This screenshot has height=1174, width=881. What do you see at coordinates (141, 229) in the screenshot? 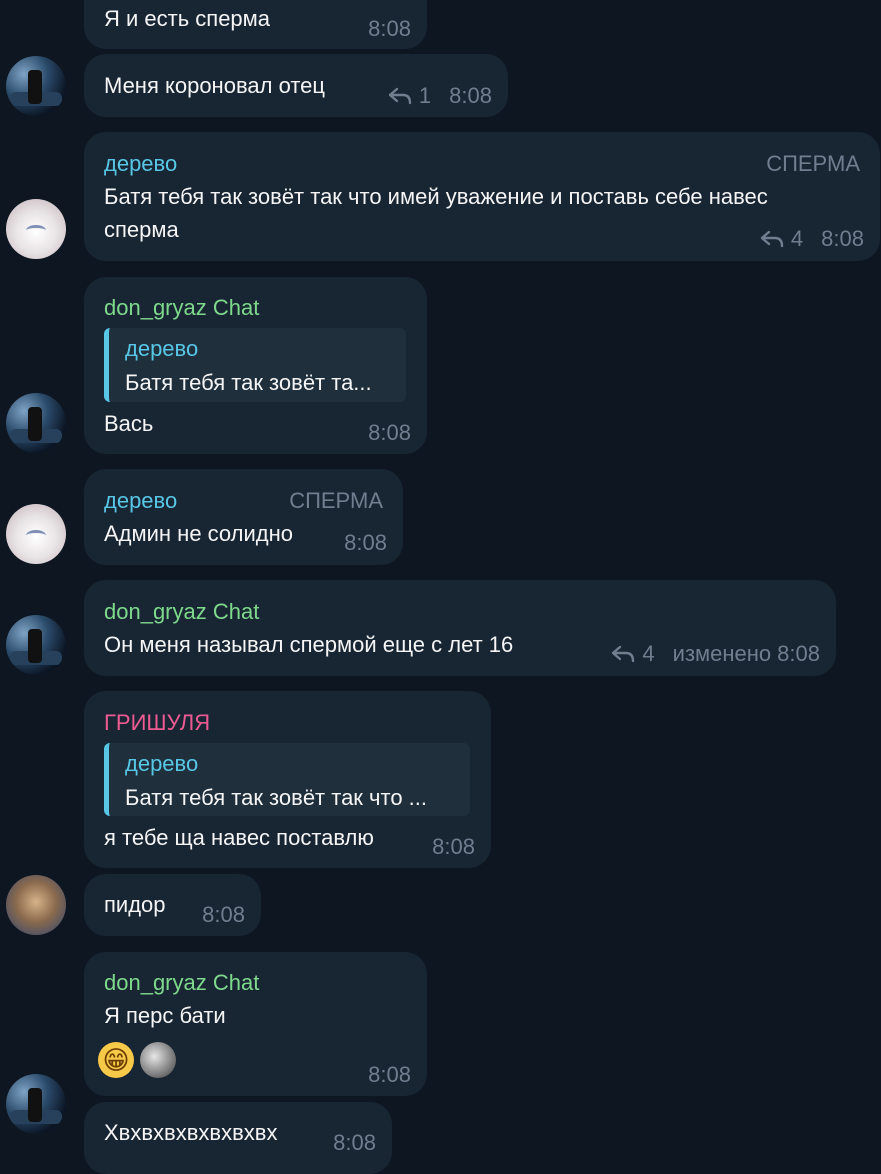
I see `message-text: сперма` at bounding box center [141, 229].